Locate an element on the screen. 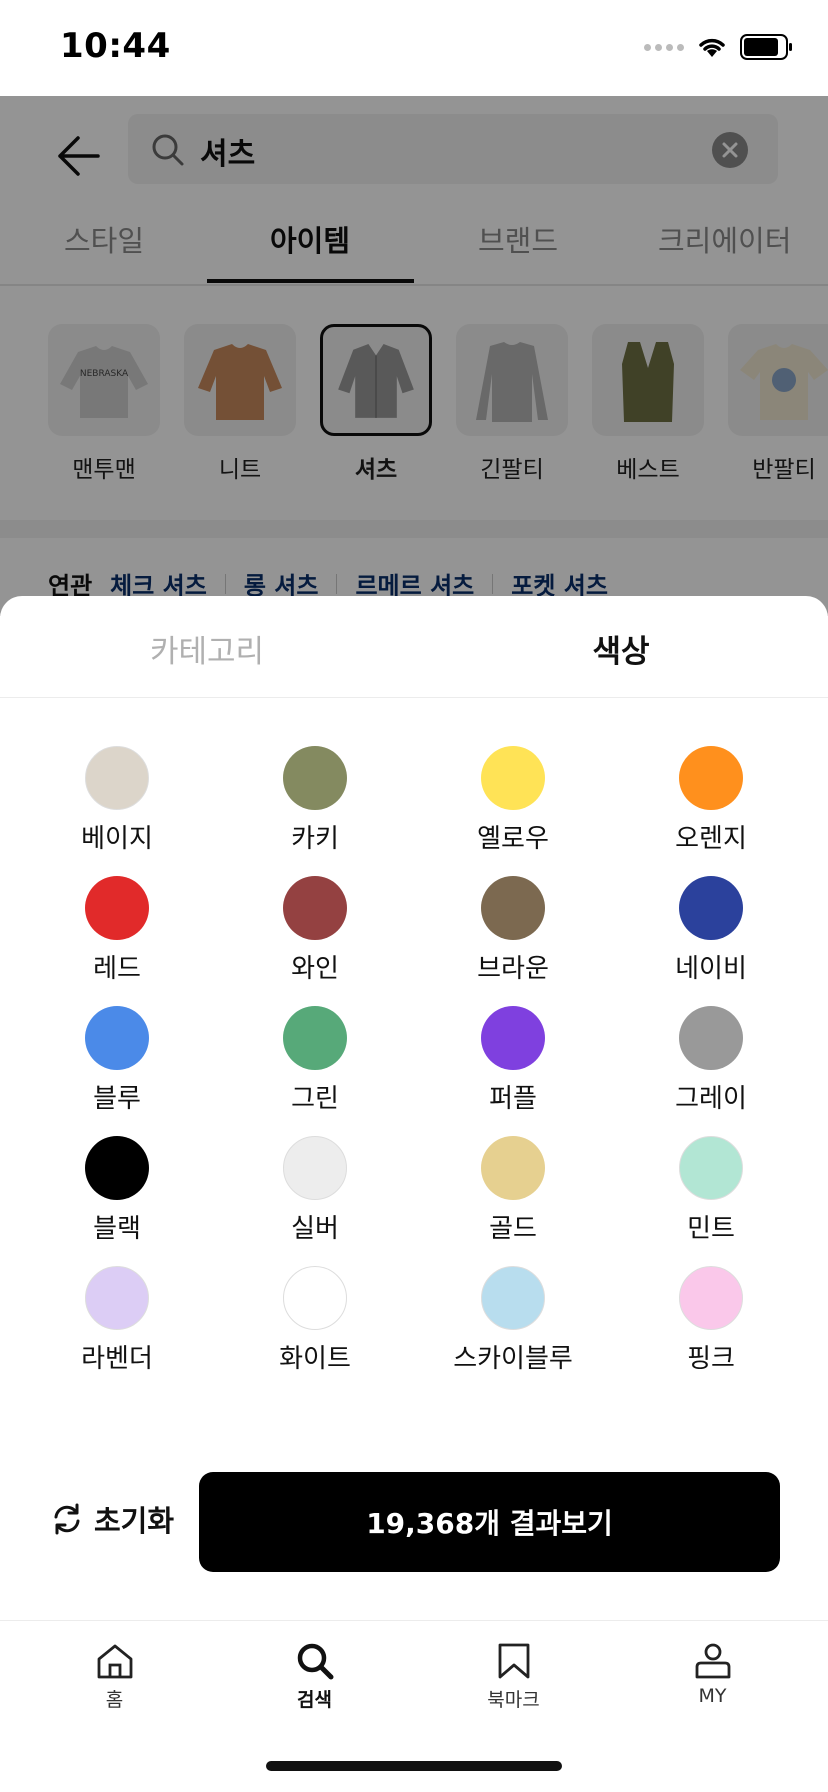 Image resolution: width=828 pixels, height=1792 pixels. nav-home: 홈 is located at coordinates (114, 1676).